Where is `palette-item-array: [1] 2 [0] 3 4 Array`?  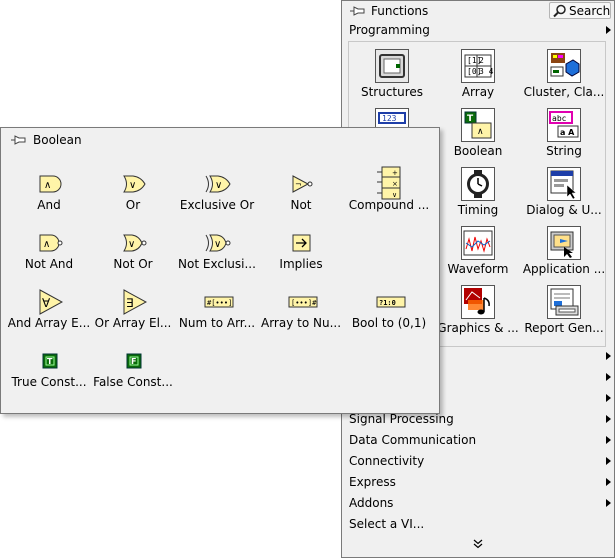
palette-item-array: [1] 2 [0] 3 4 Array is located at coordinates (478, 71).